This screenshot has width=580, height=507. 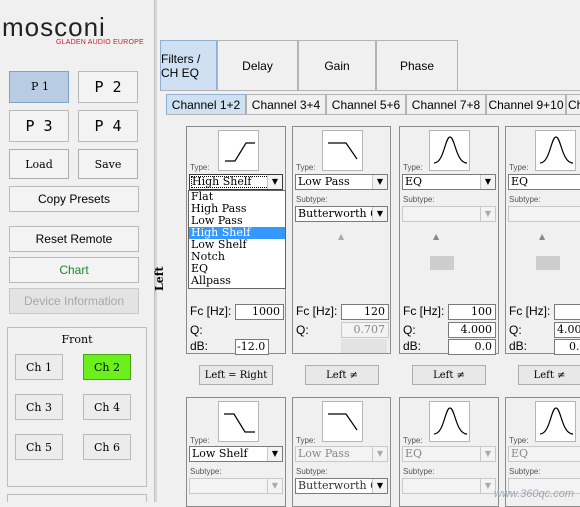 I want to click on save-button: Save, so click(x=108, y=164).